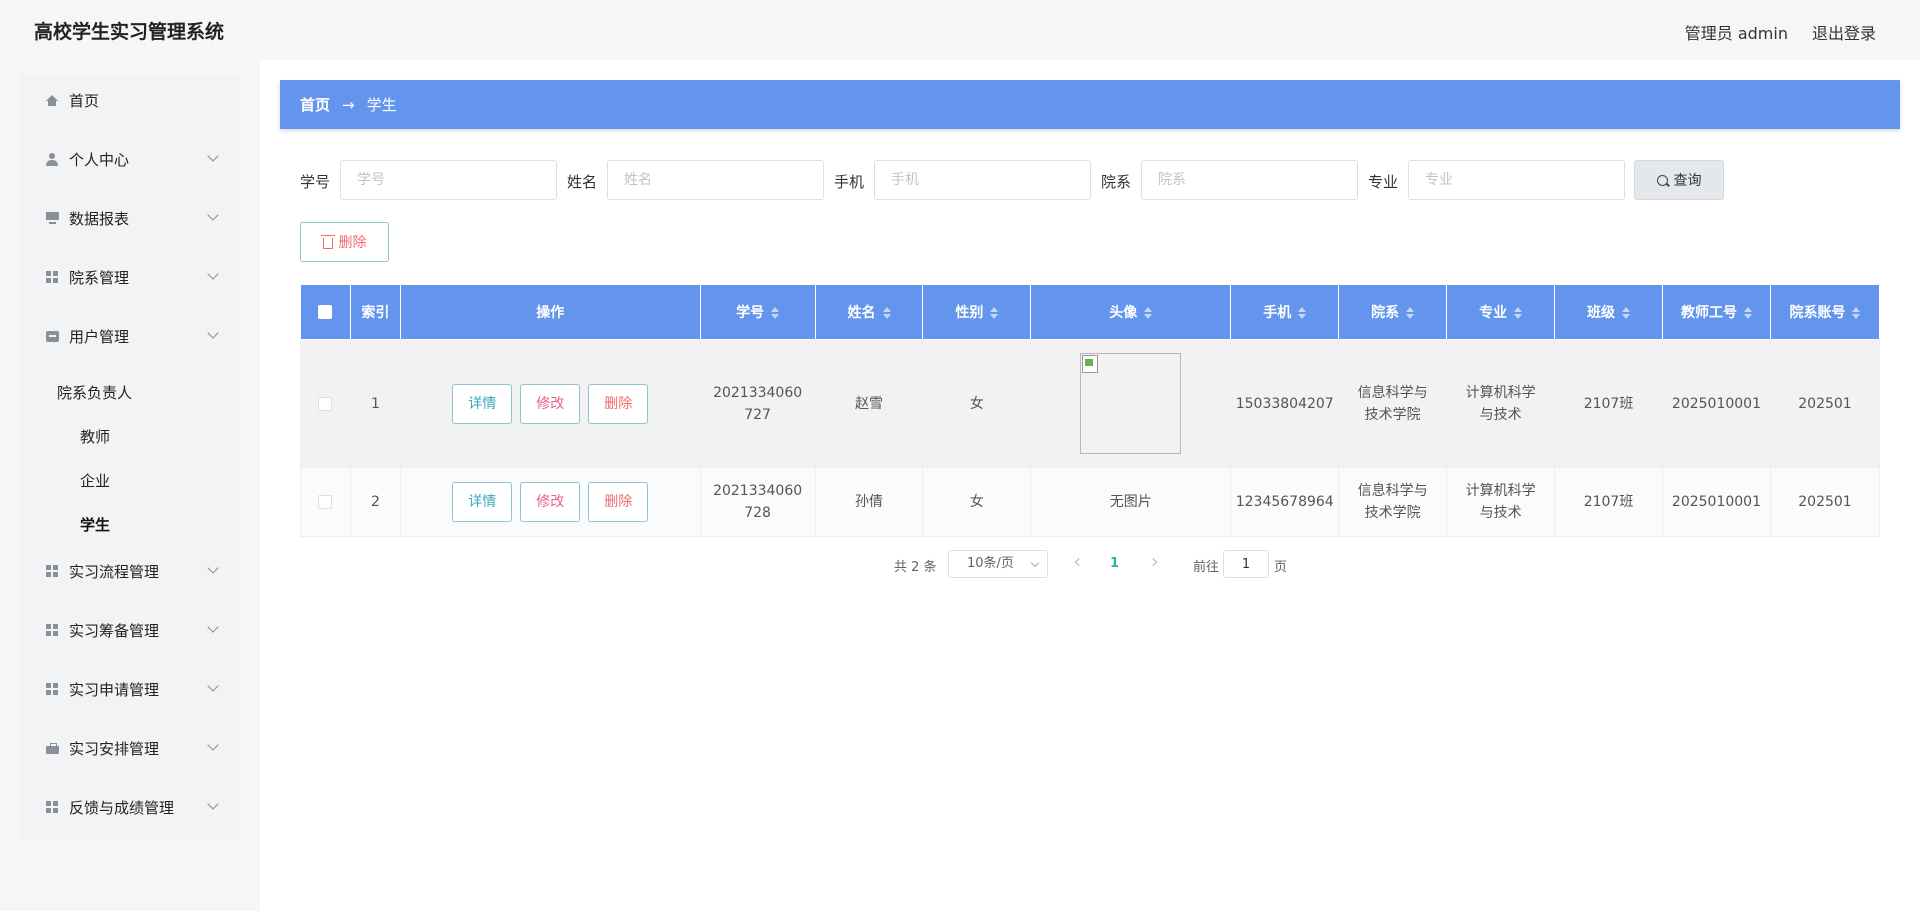 The width and height of the screenshot is (1920, 911). Describe the element at coordinates (448, 180) in the screenshot. I see `student-id-input` at that location.